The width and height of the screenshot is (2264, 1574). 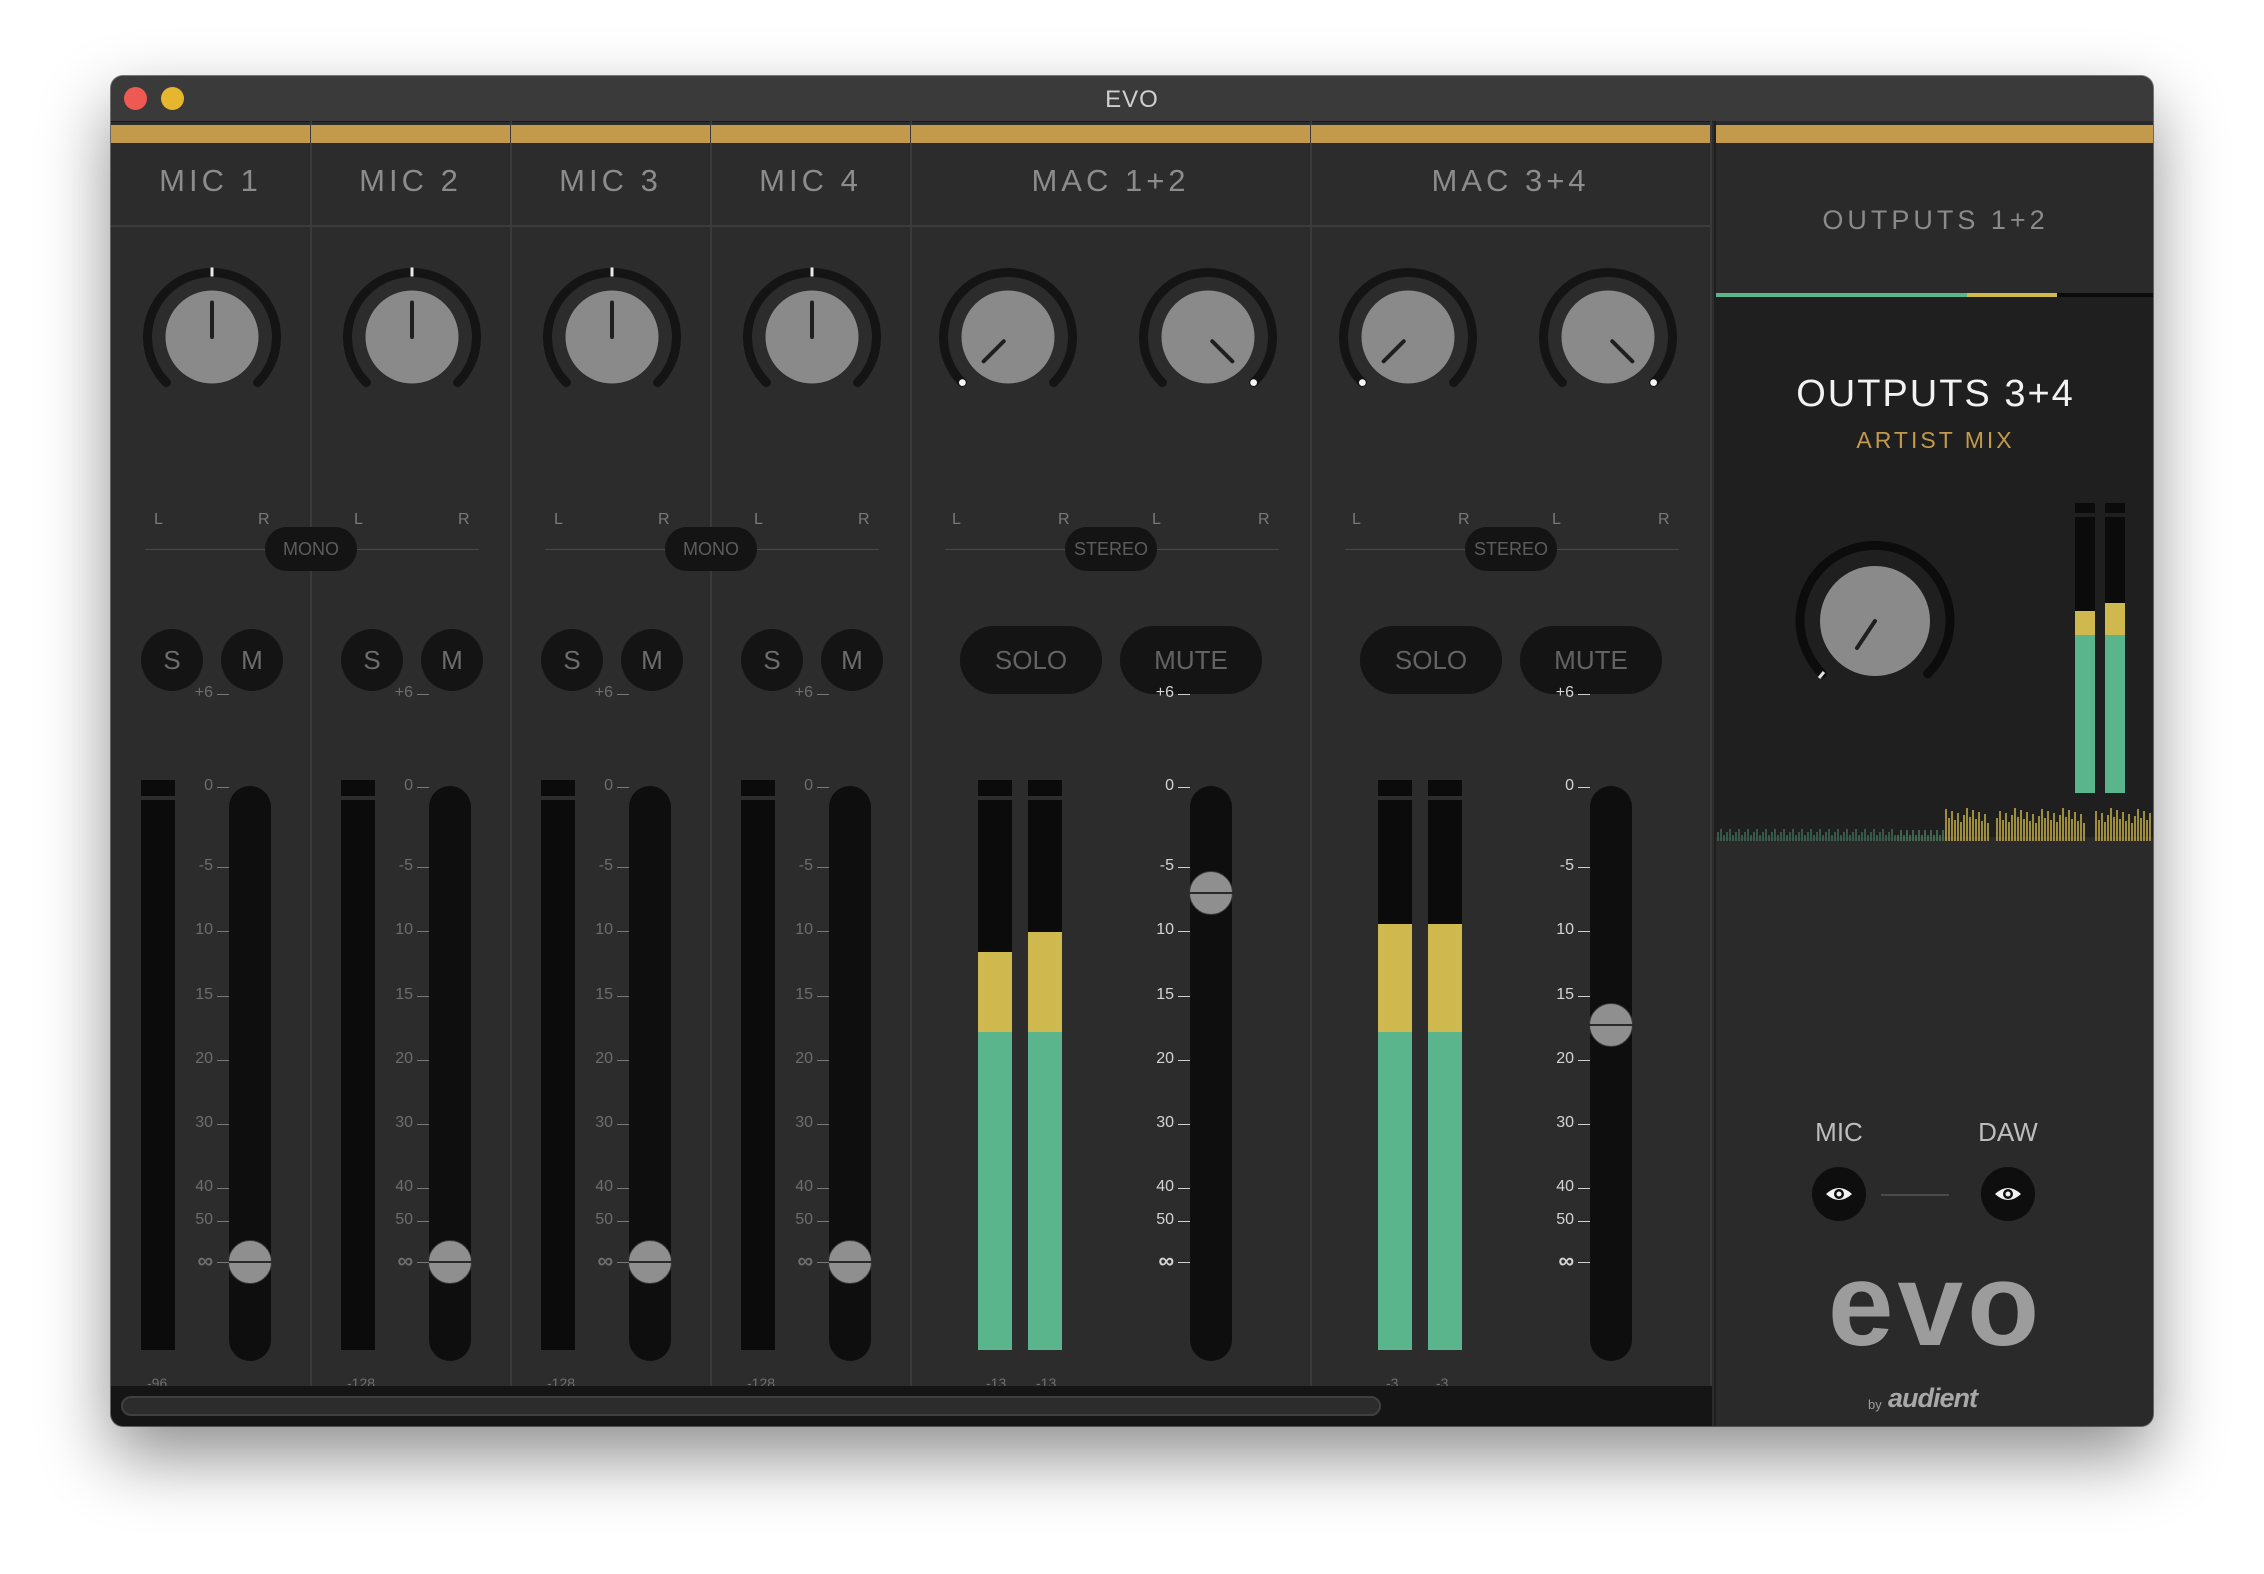 What do you see at coordinates (311, 549) in the screenshot?
I see `mono-link-mic-1-2: MONO` at bounding box center [311, 549].